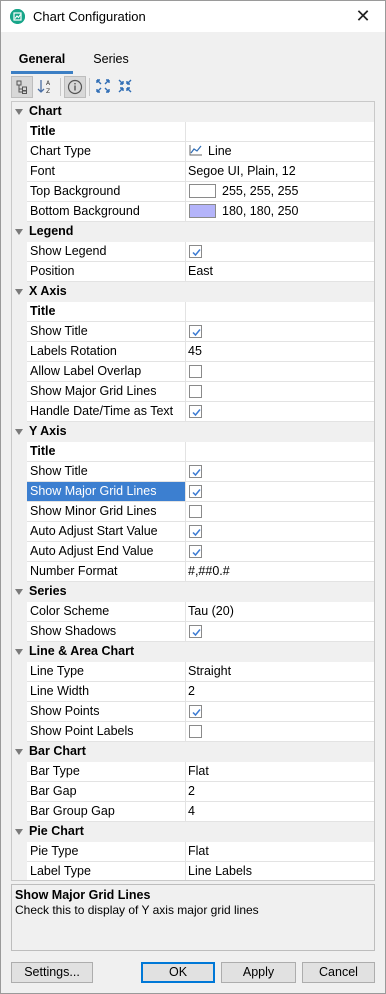  What do you see at coordinates (106, 352) in the screenshot?
I see `property-name: Labels Rotation` at bounding box center [106, 352].